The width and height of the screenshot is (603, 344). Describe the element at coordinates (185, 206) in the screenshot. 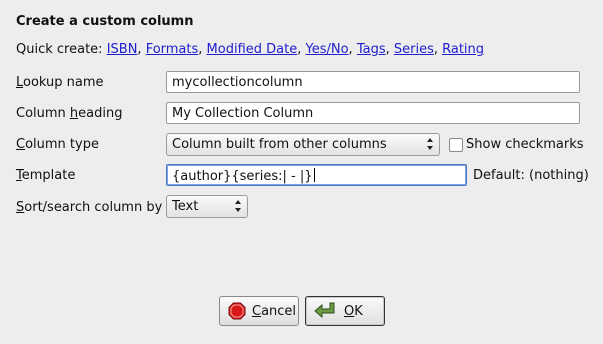

I see `sort-search-value: Text` at that location.